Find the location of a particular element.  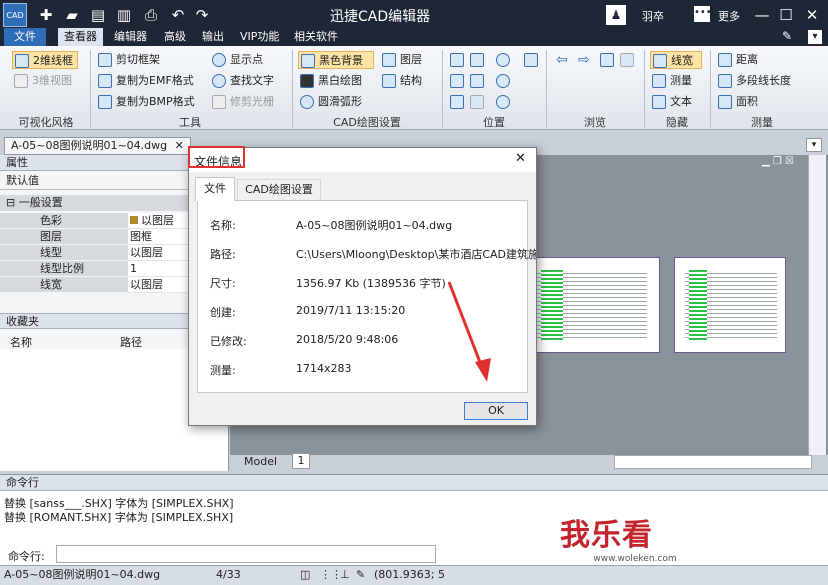

redo-icon: ↷ is located at coordinates (202, 15).